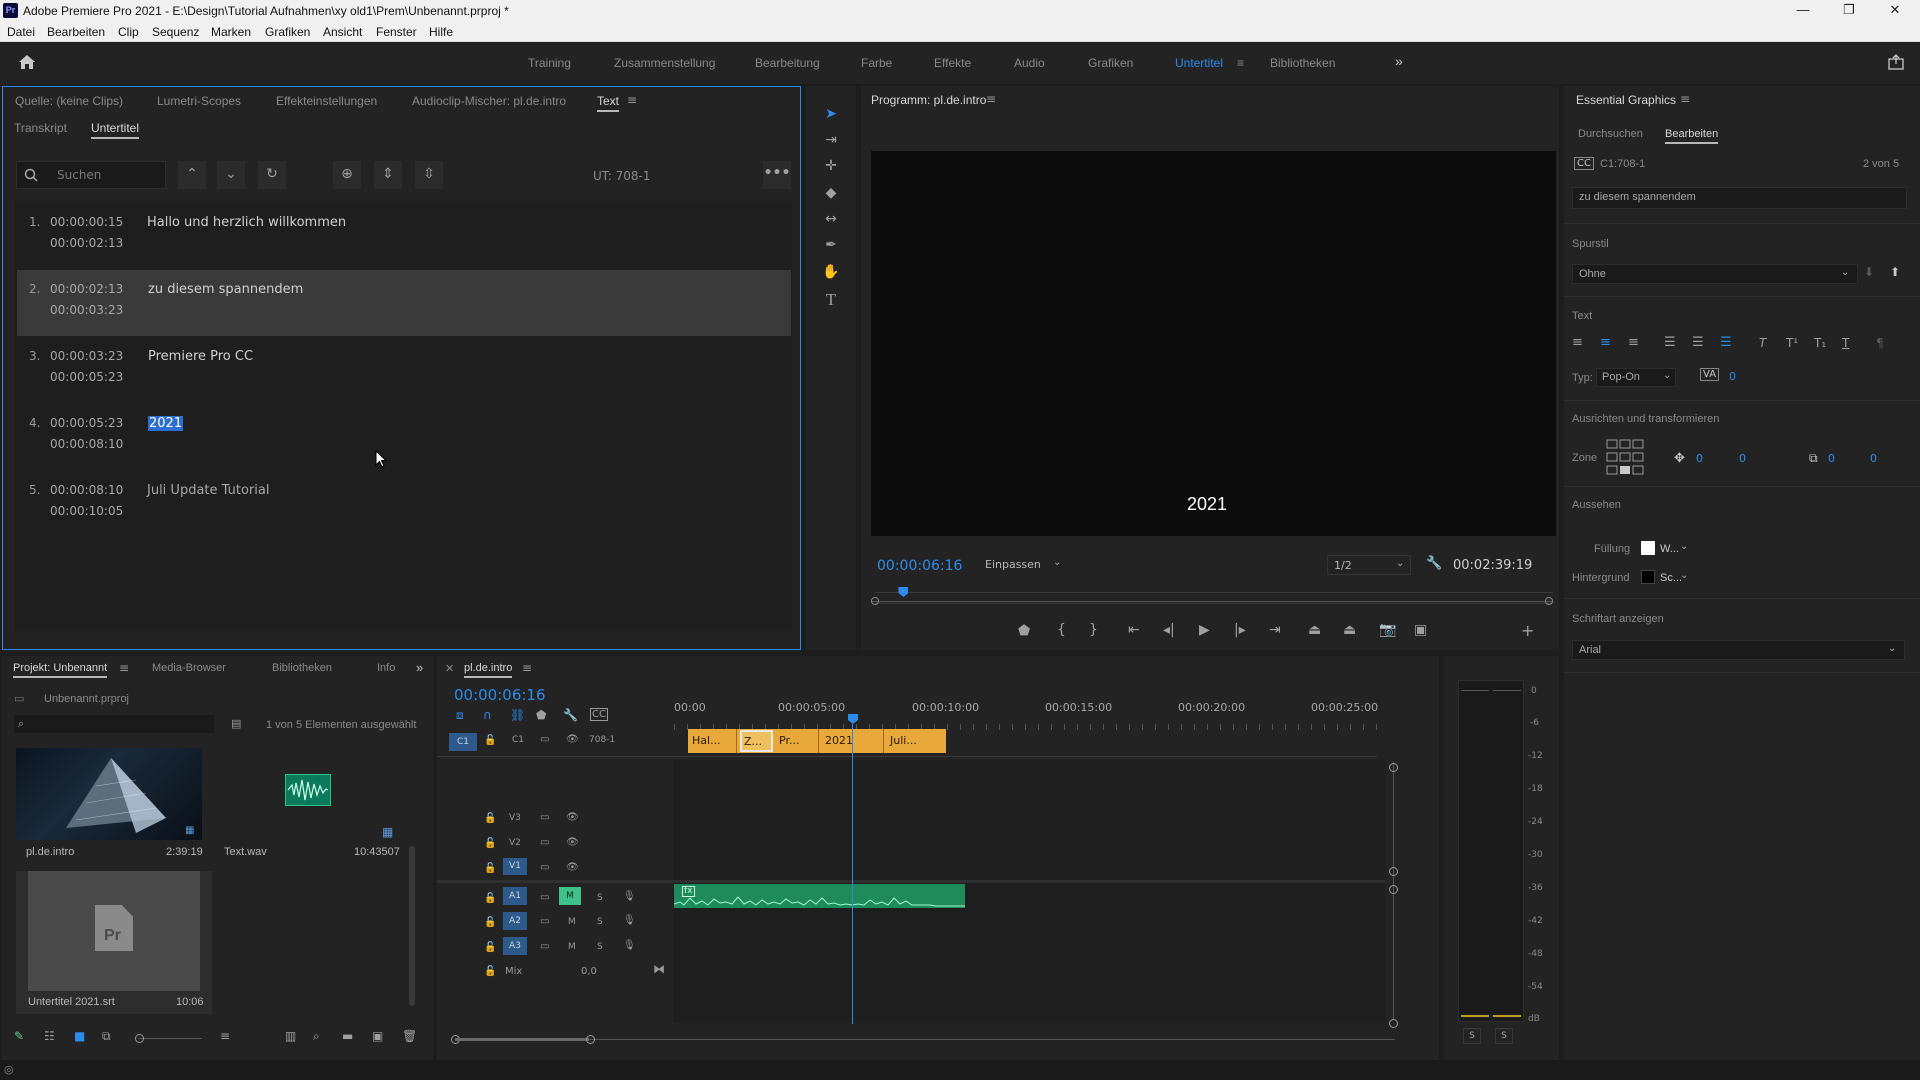 The width and height of the screenshot is (1920, 1080). What do you see at coordinates (1715, 274) in the screenshot?
I see `track-style-dropdown: Ohne ⌄` at bounding box center [1715, 274].